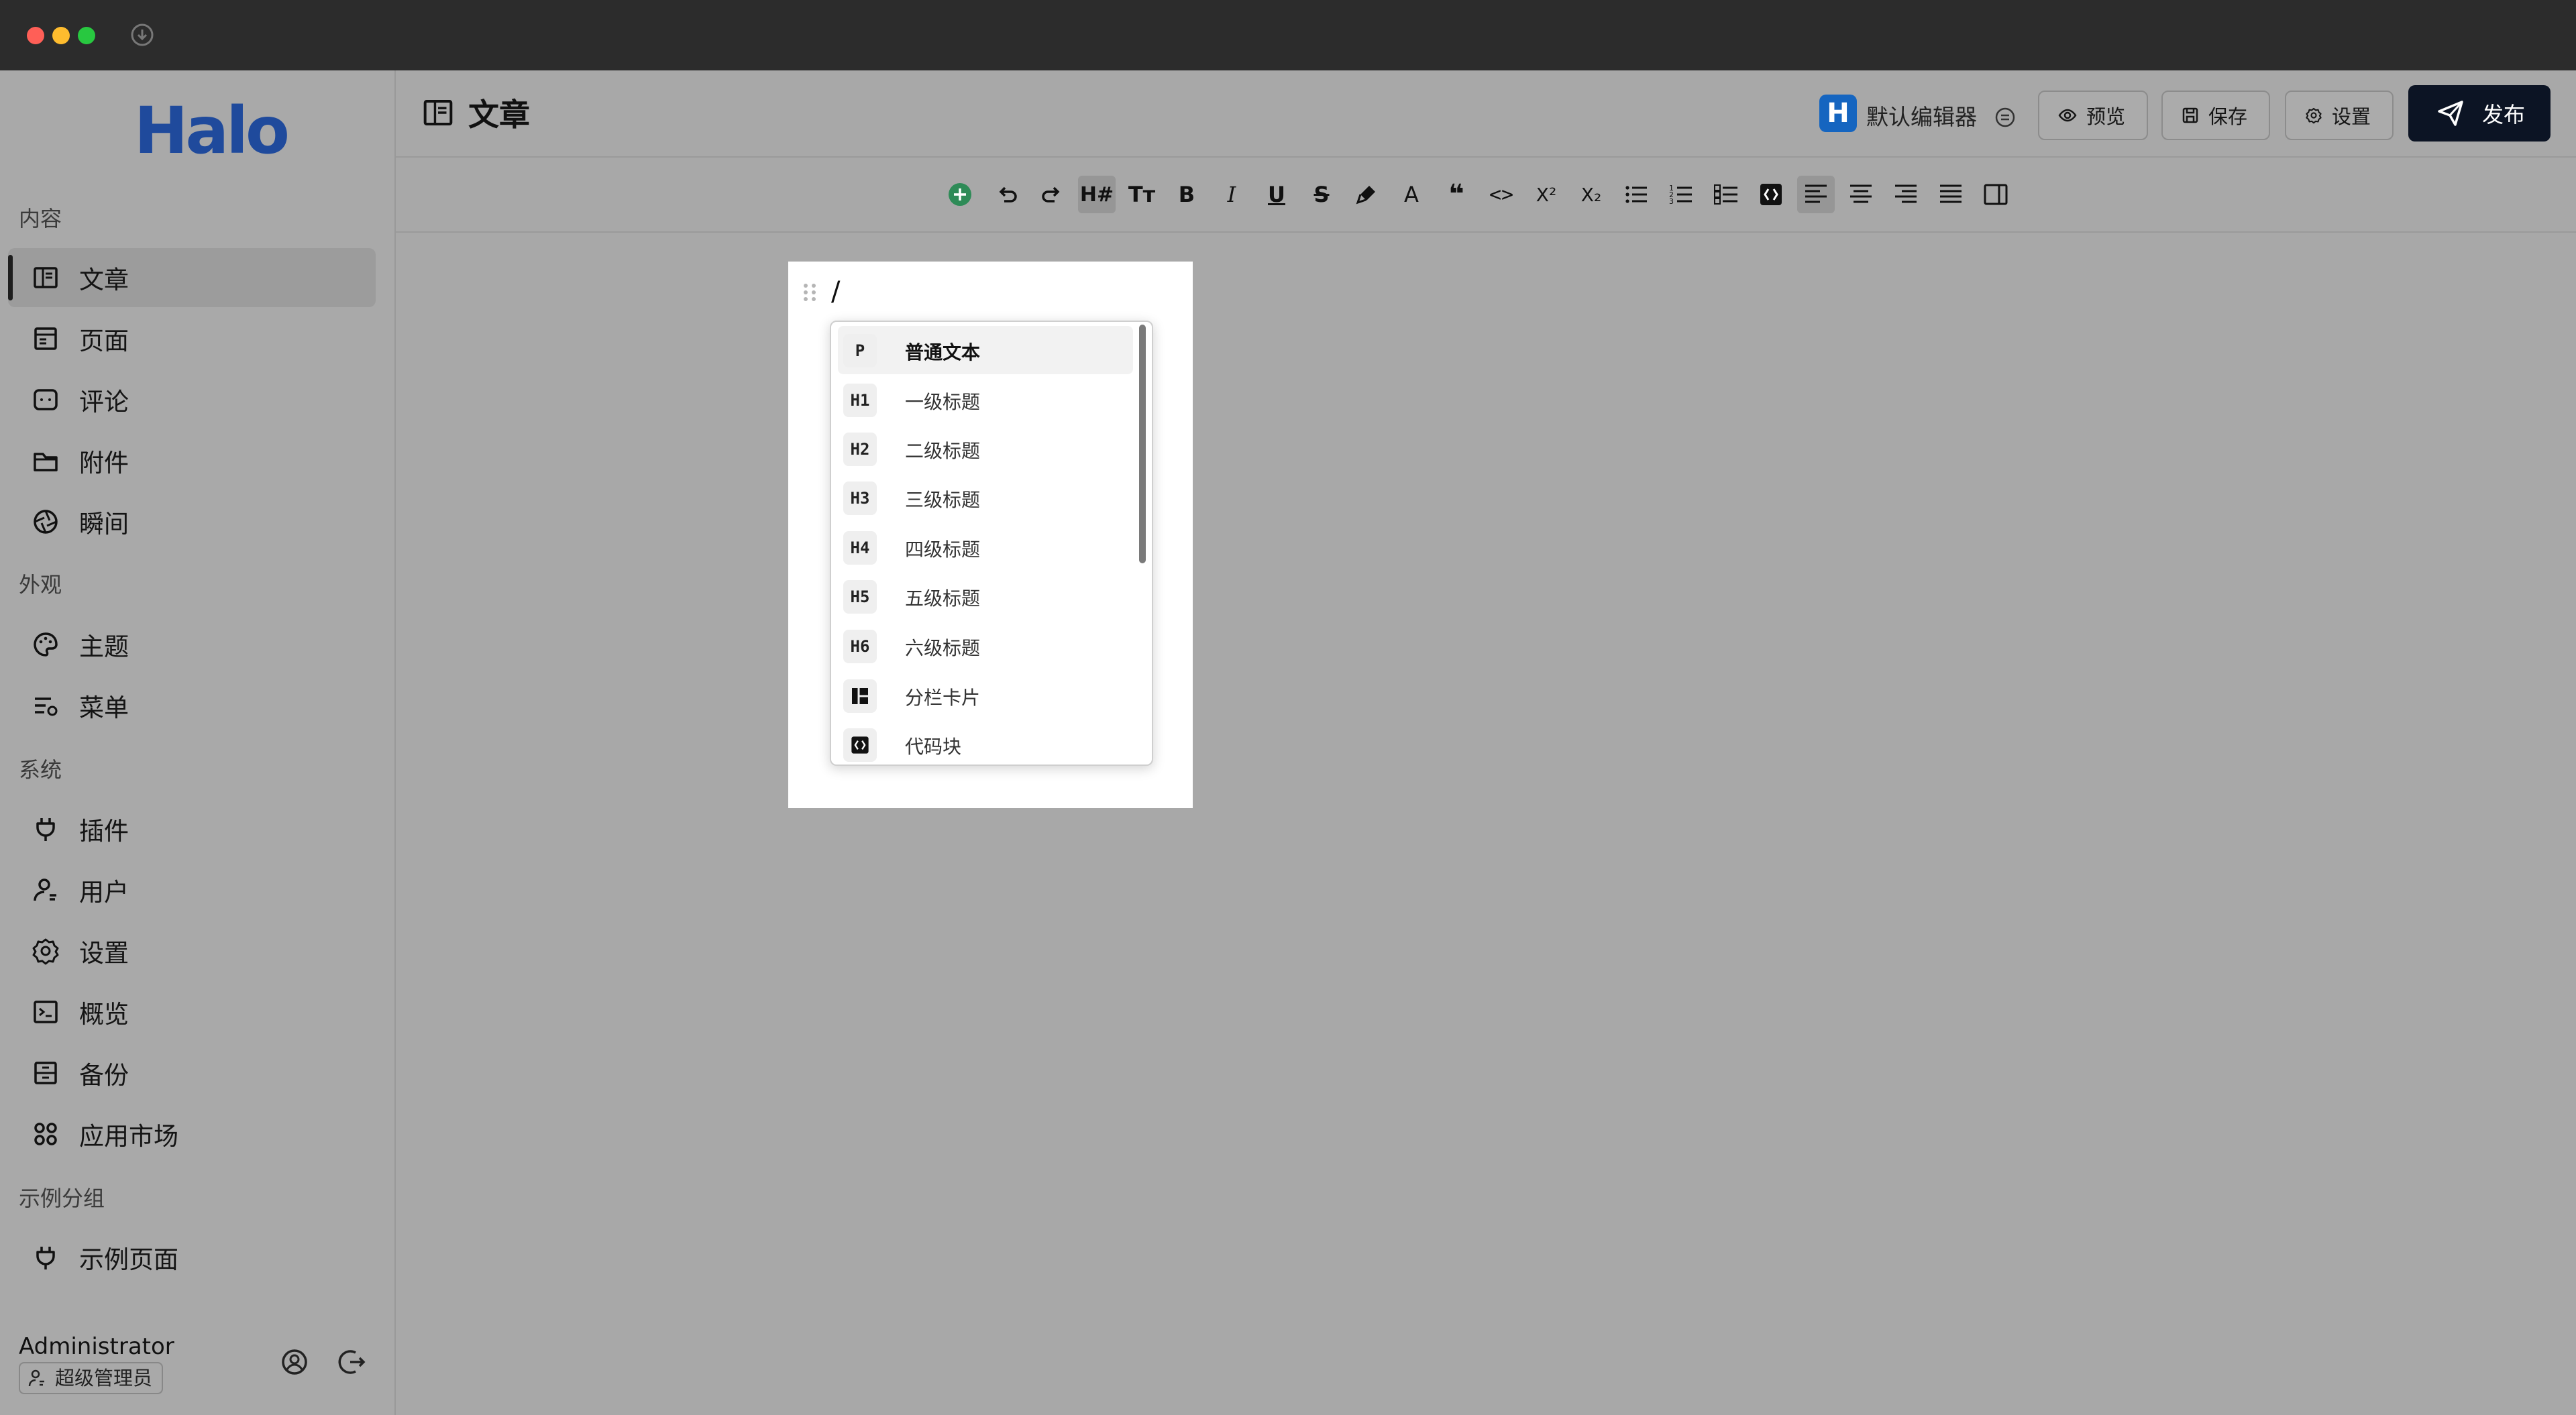 The height and width of the screenshot is (1415, 2576). Describe the element at coordinates (192, 950) in the screenshot. I see `sidebar-item-settings: 设置` at that location.